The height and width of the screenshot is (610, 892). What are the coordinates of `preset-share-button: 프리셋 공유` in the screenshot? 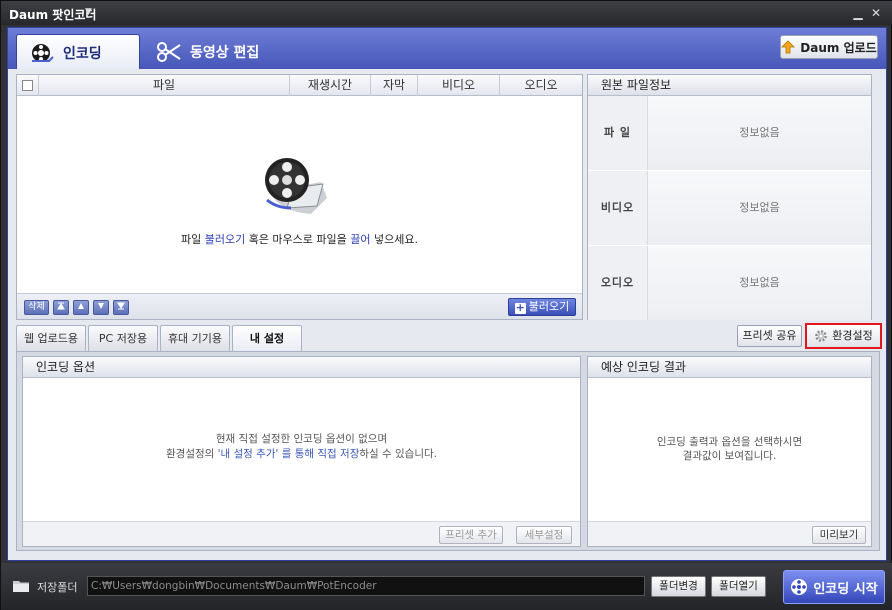 It's located at (769, 336).